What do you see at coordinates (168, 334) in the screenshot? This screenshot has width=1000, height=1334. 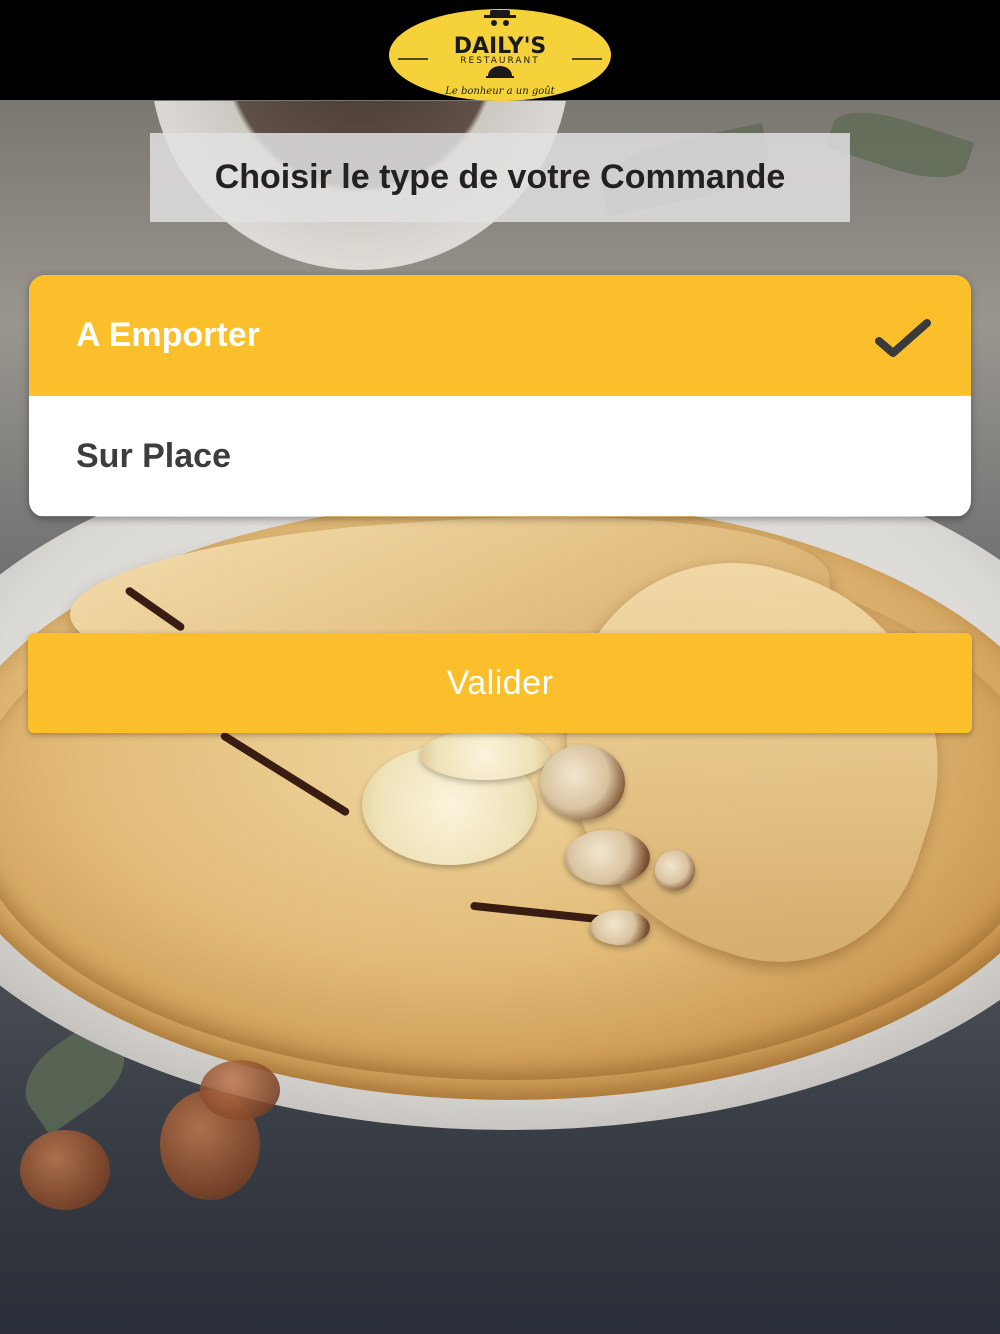 I see `option-label: A Emporter` at bounding box center [168, 334].